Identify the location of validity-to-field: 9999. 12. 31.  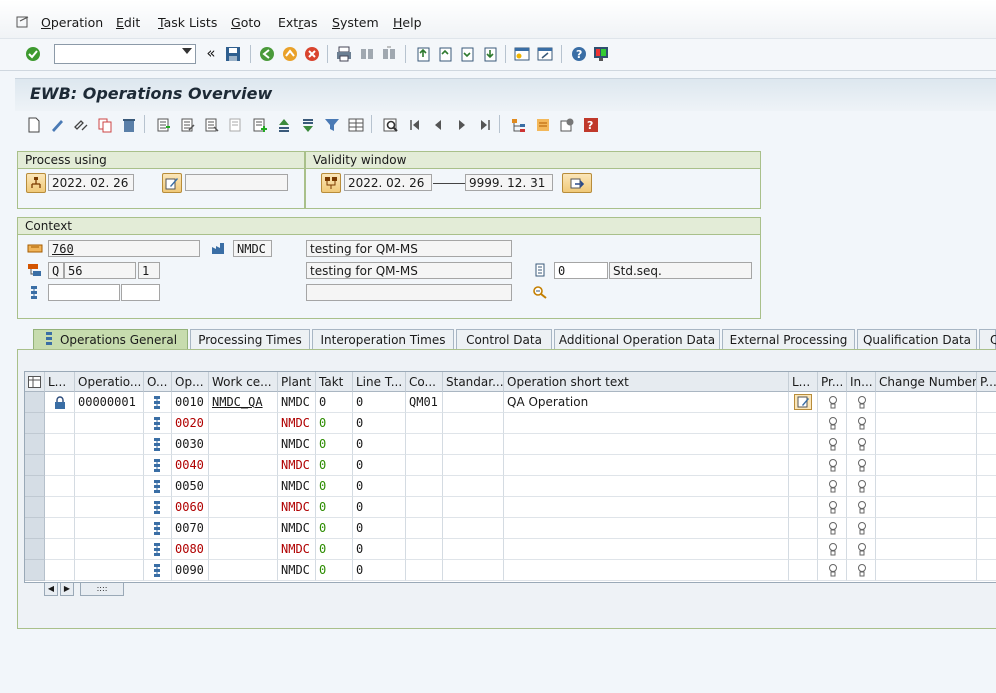
(509, 182).